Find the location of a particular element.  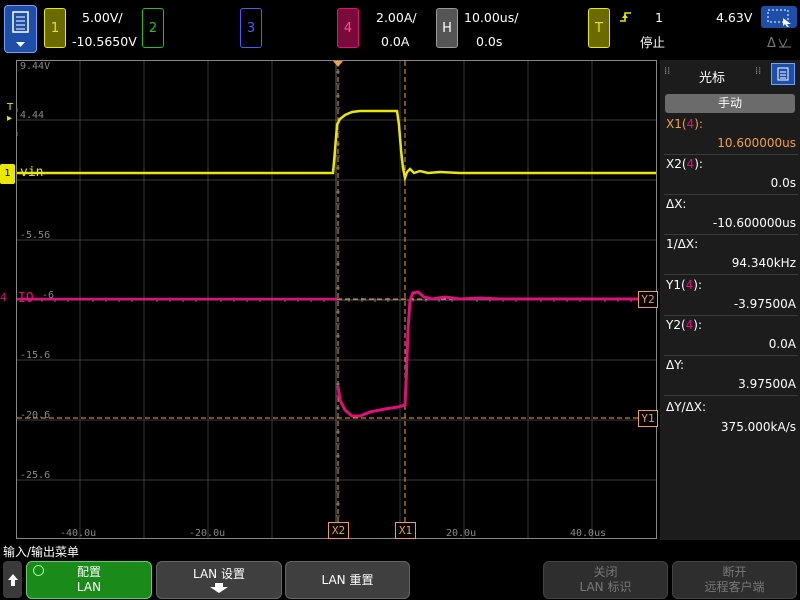

slope-label: ΔY/ΔX: is located at coordinates (686, 407).